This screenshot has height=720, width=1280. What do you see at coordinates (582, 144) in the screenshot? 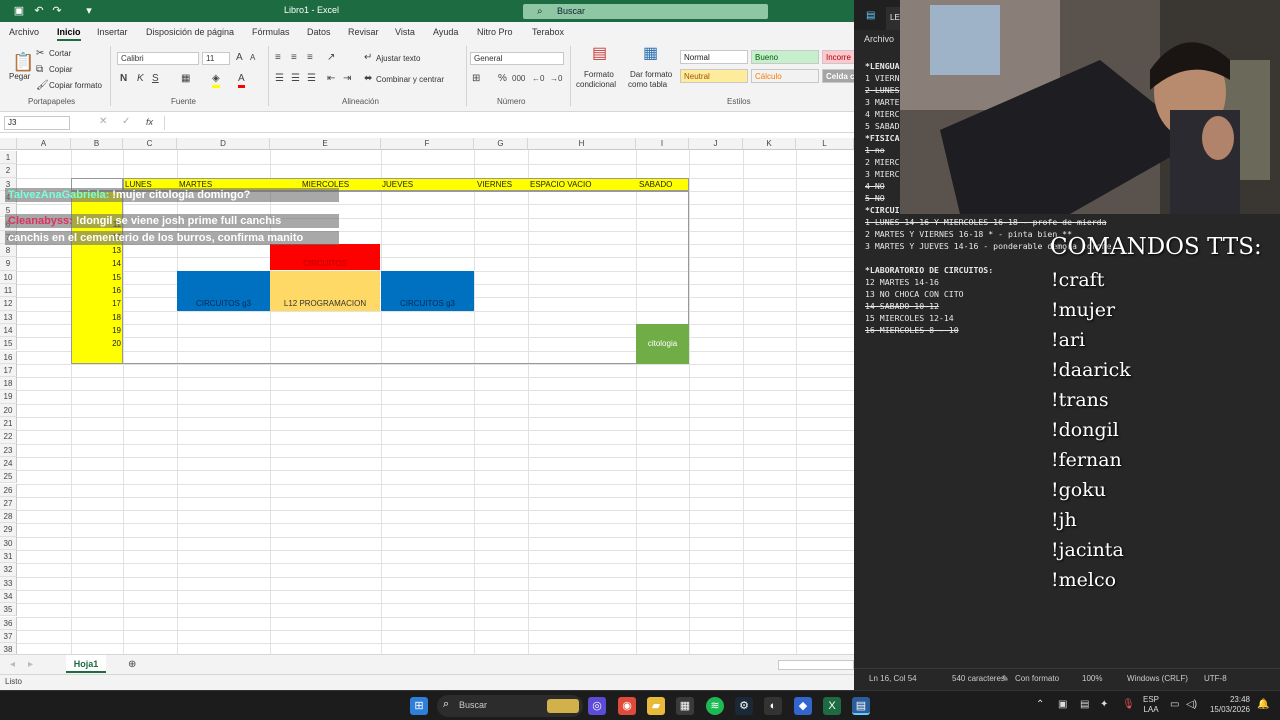
I see `column-header-h: H` at bounding box center [582, 144].